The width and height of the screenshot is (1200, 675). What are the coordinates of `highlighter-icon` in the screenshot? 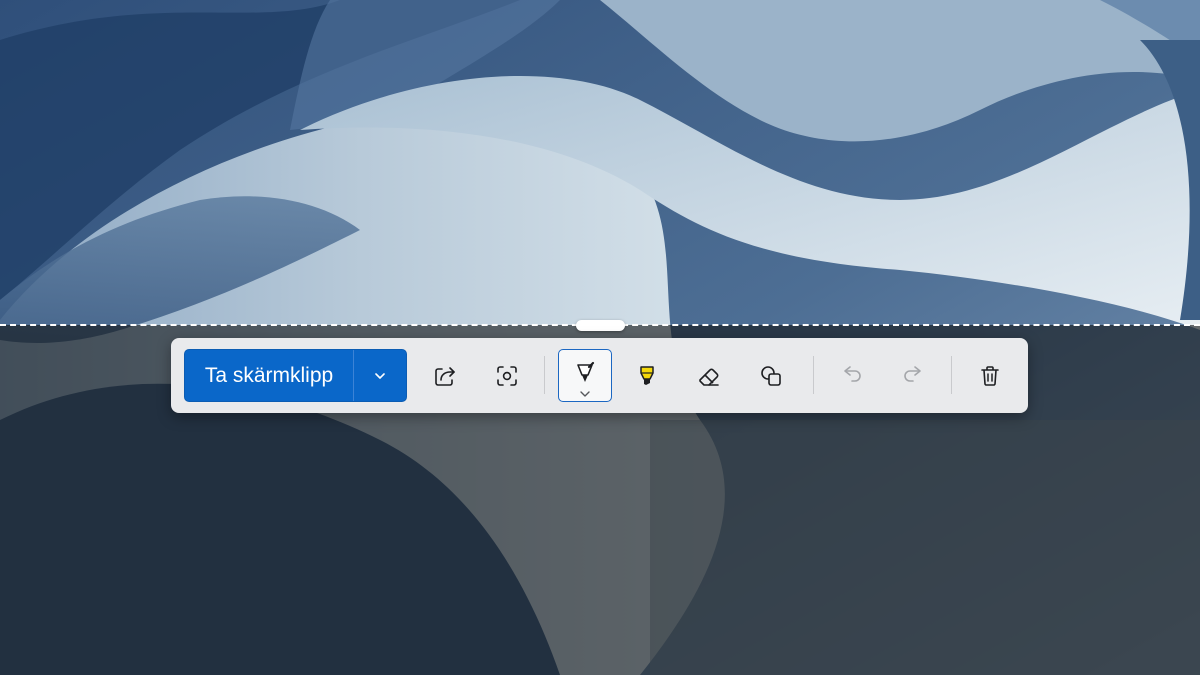 It's located at (647, 375).